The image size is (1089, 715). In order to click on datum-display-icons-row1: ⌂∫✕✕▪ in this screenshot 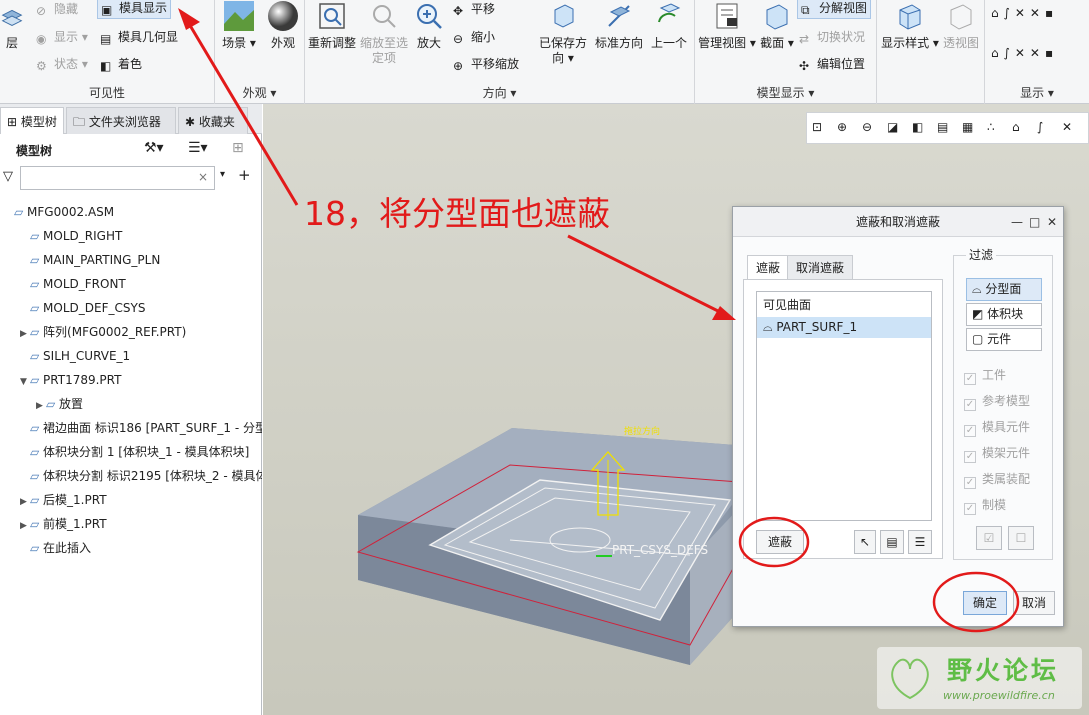, I will do `click(1024, 13)`.